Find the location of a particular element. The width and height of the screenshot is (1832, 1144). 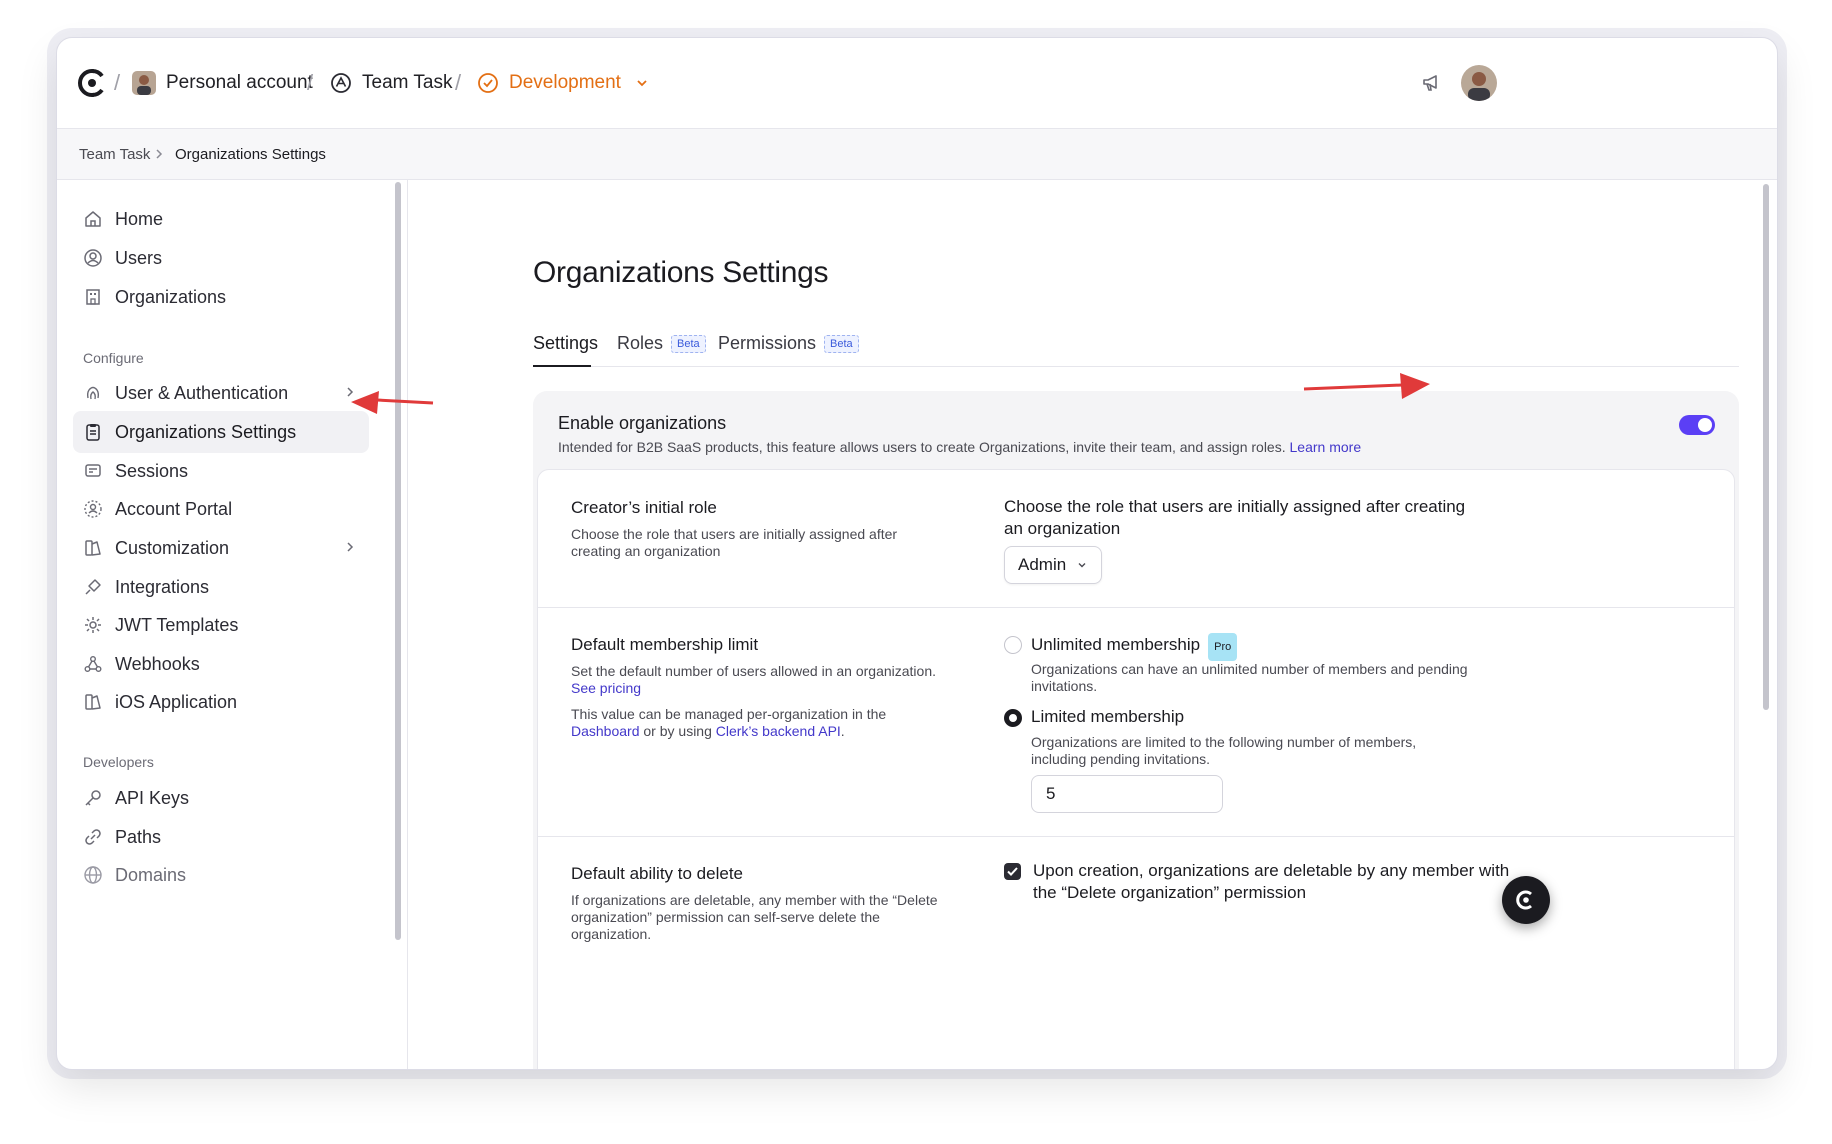

learn-more-link: Learn more is located at coordinates (1326, 447).